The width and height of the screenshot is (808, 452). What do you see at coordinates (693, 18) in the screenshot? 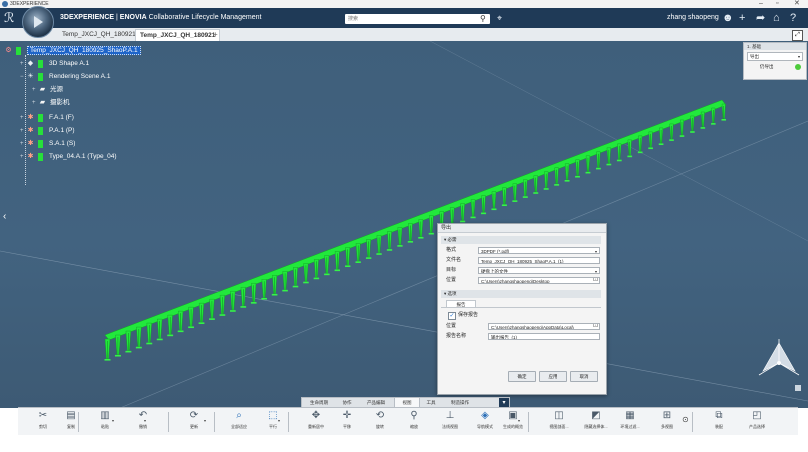
I see `user-name: zhang shaopeng` at bounding box center [693, 18].